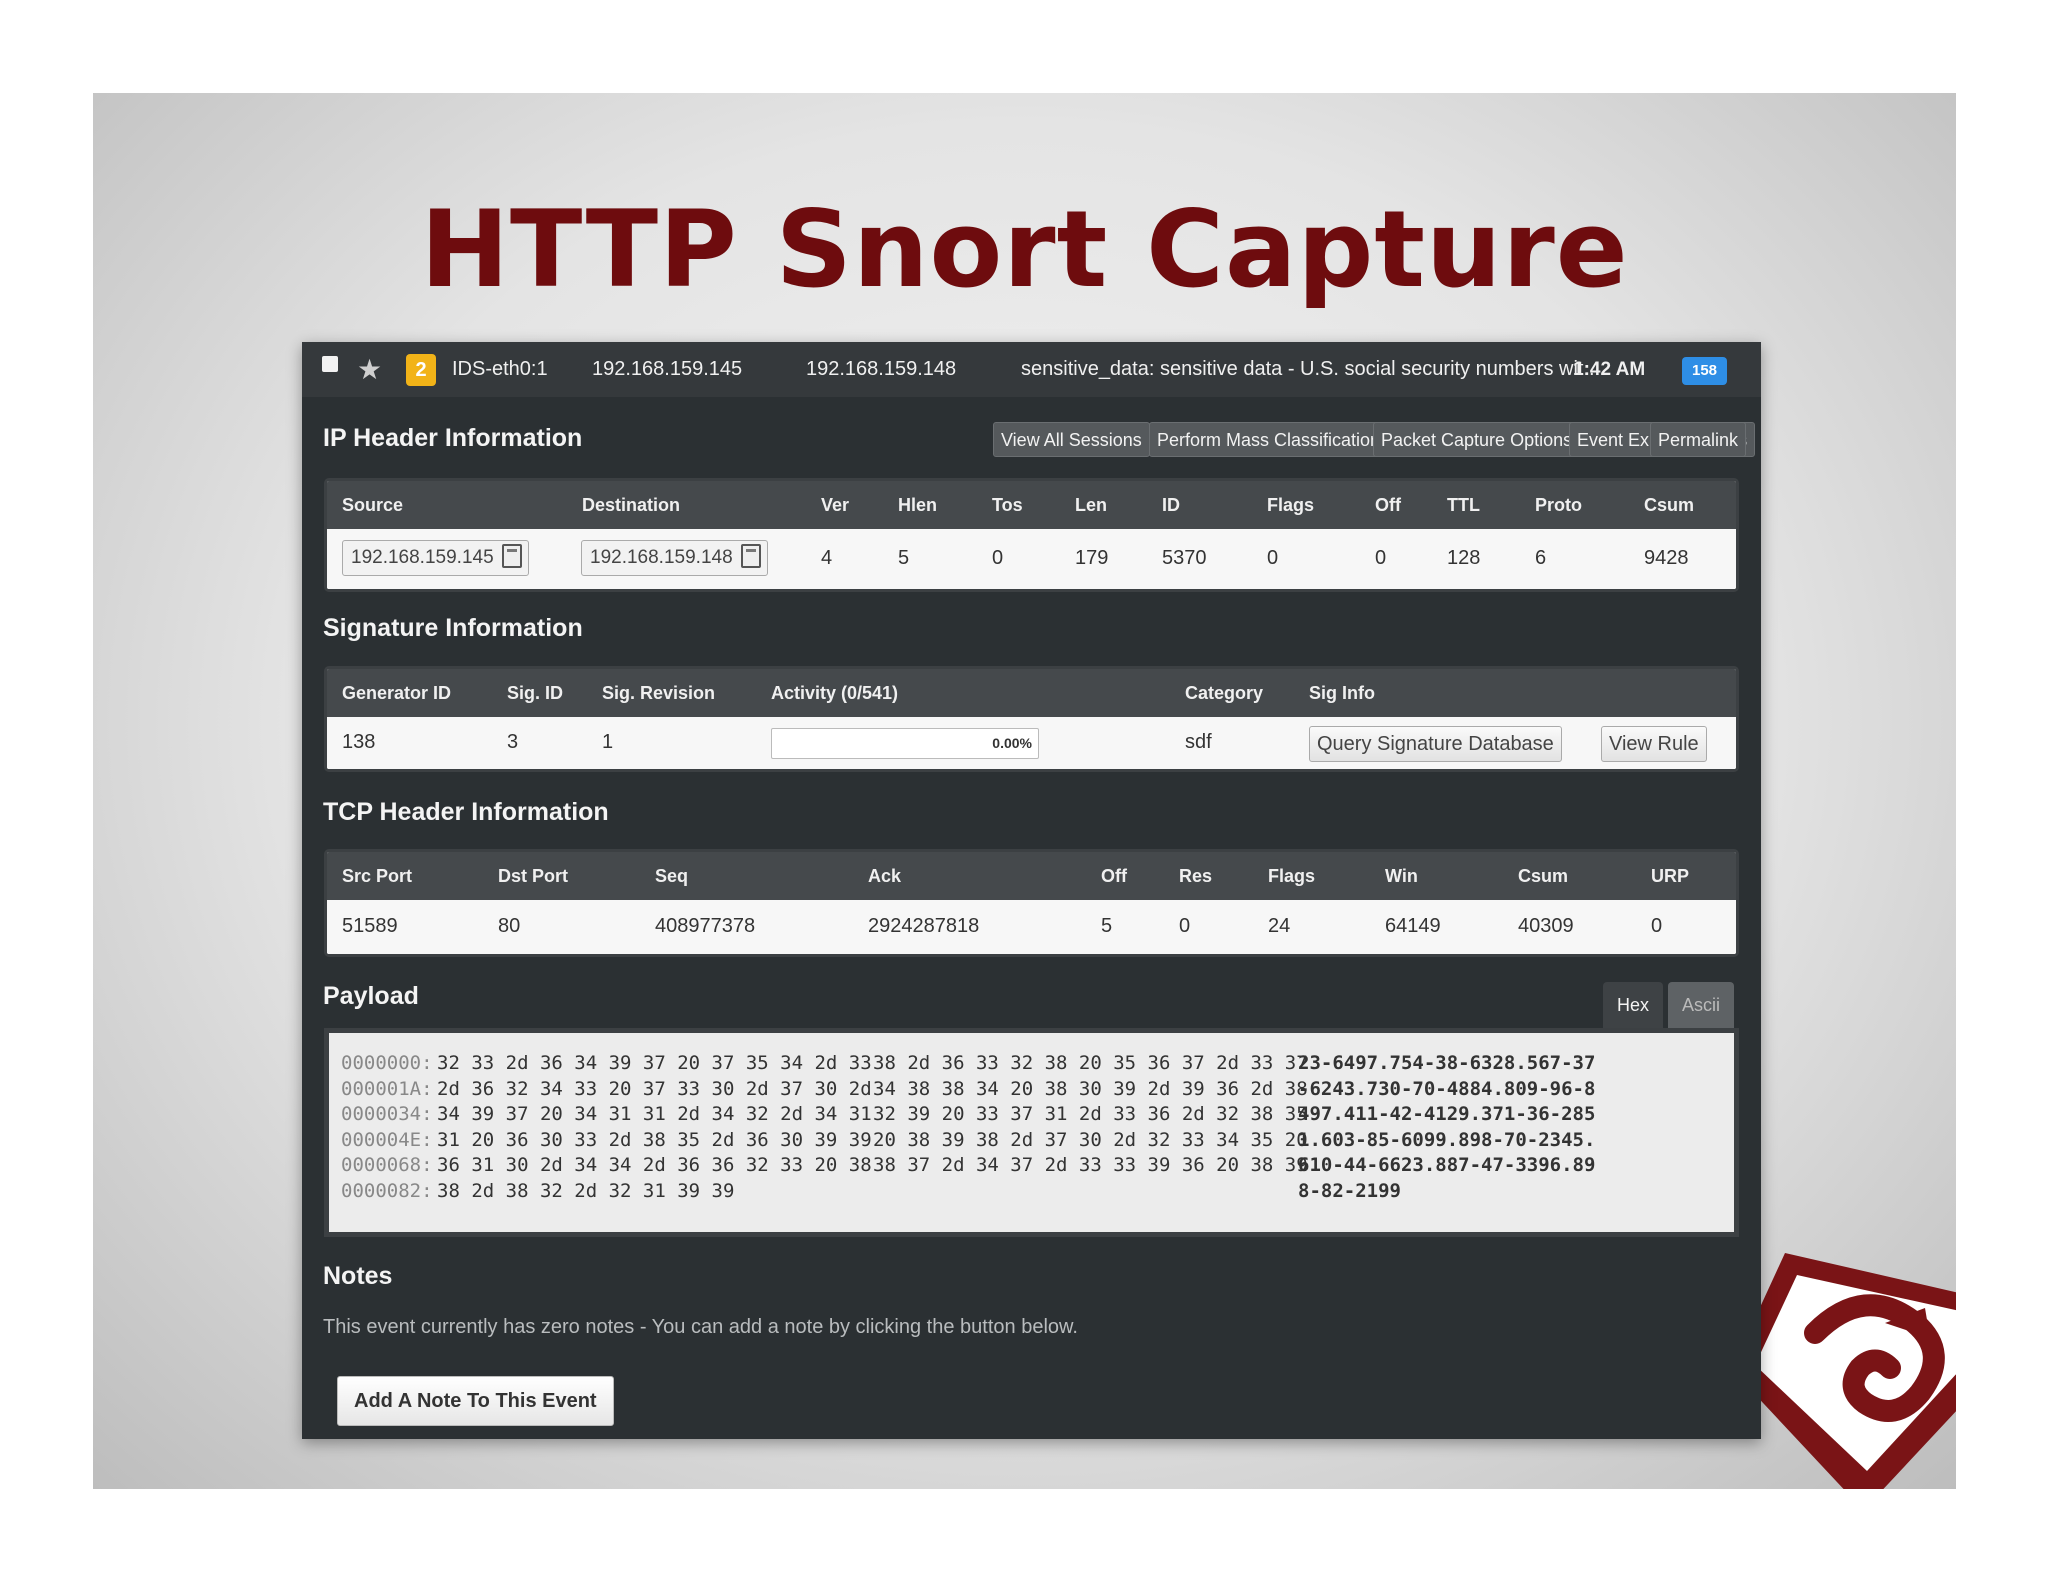 This screenshot has width=2048, height=1582. Describe the element at coordinates (1012, 743) in the screenshot. I see `activity-percent: 0.00%` at that location.